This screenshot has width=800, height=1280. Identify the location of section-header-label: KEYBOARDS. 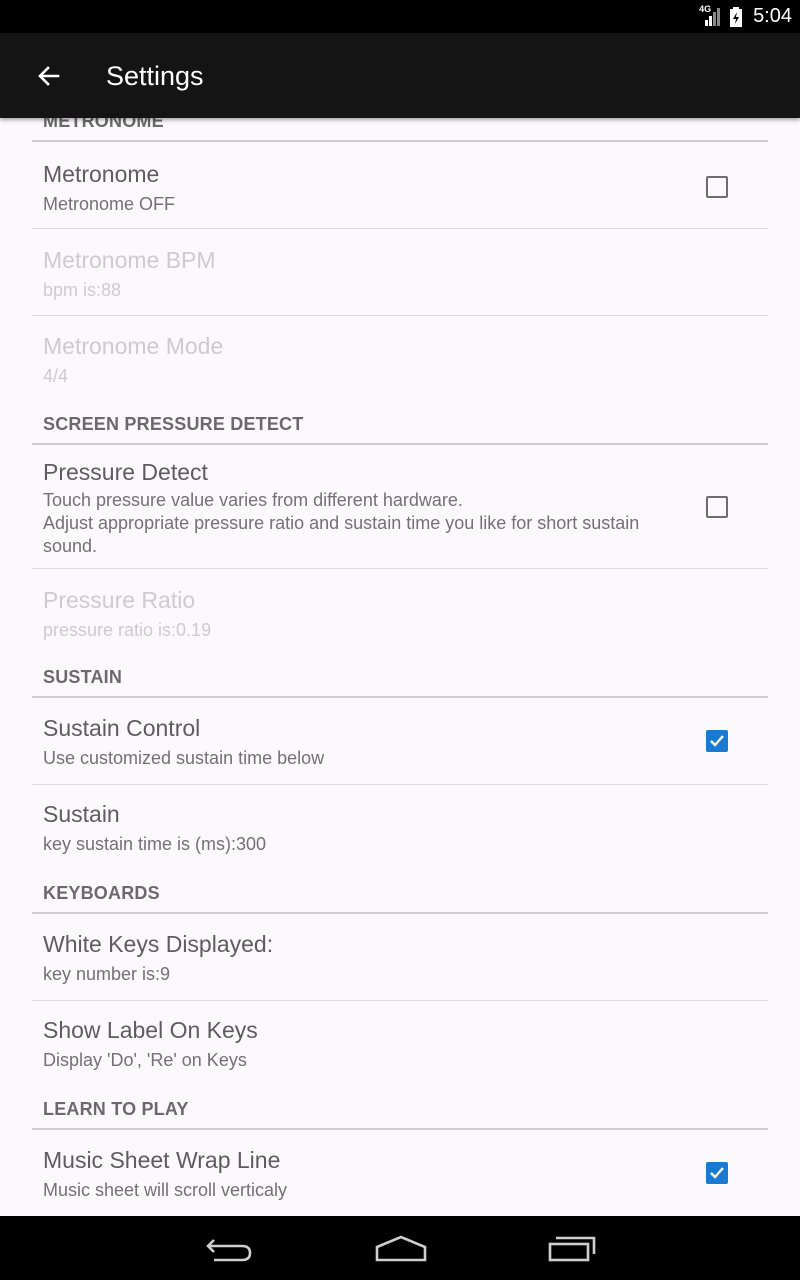
(101, 893).